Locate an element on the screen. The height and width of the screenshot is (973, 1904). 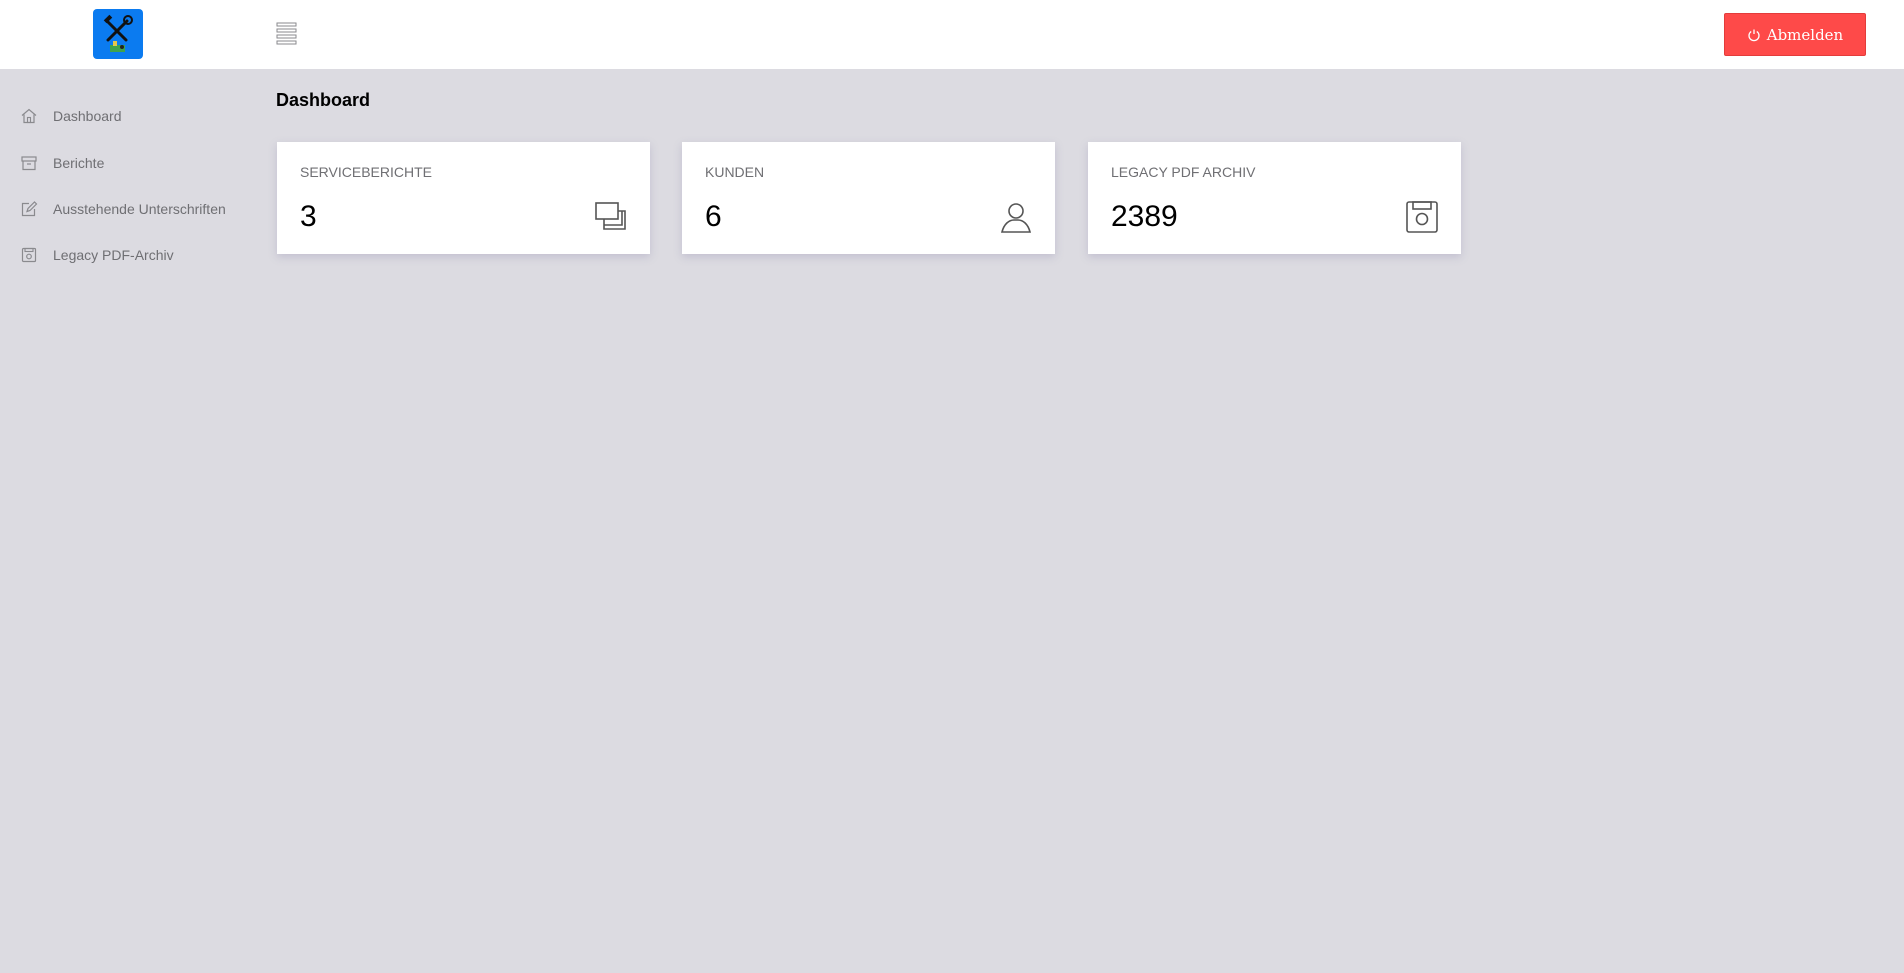
power-icon is located at coordinates (1754, 35).